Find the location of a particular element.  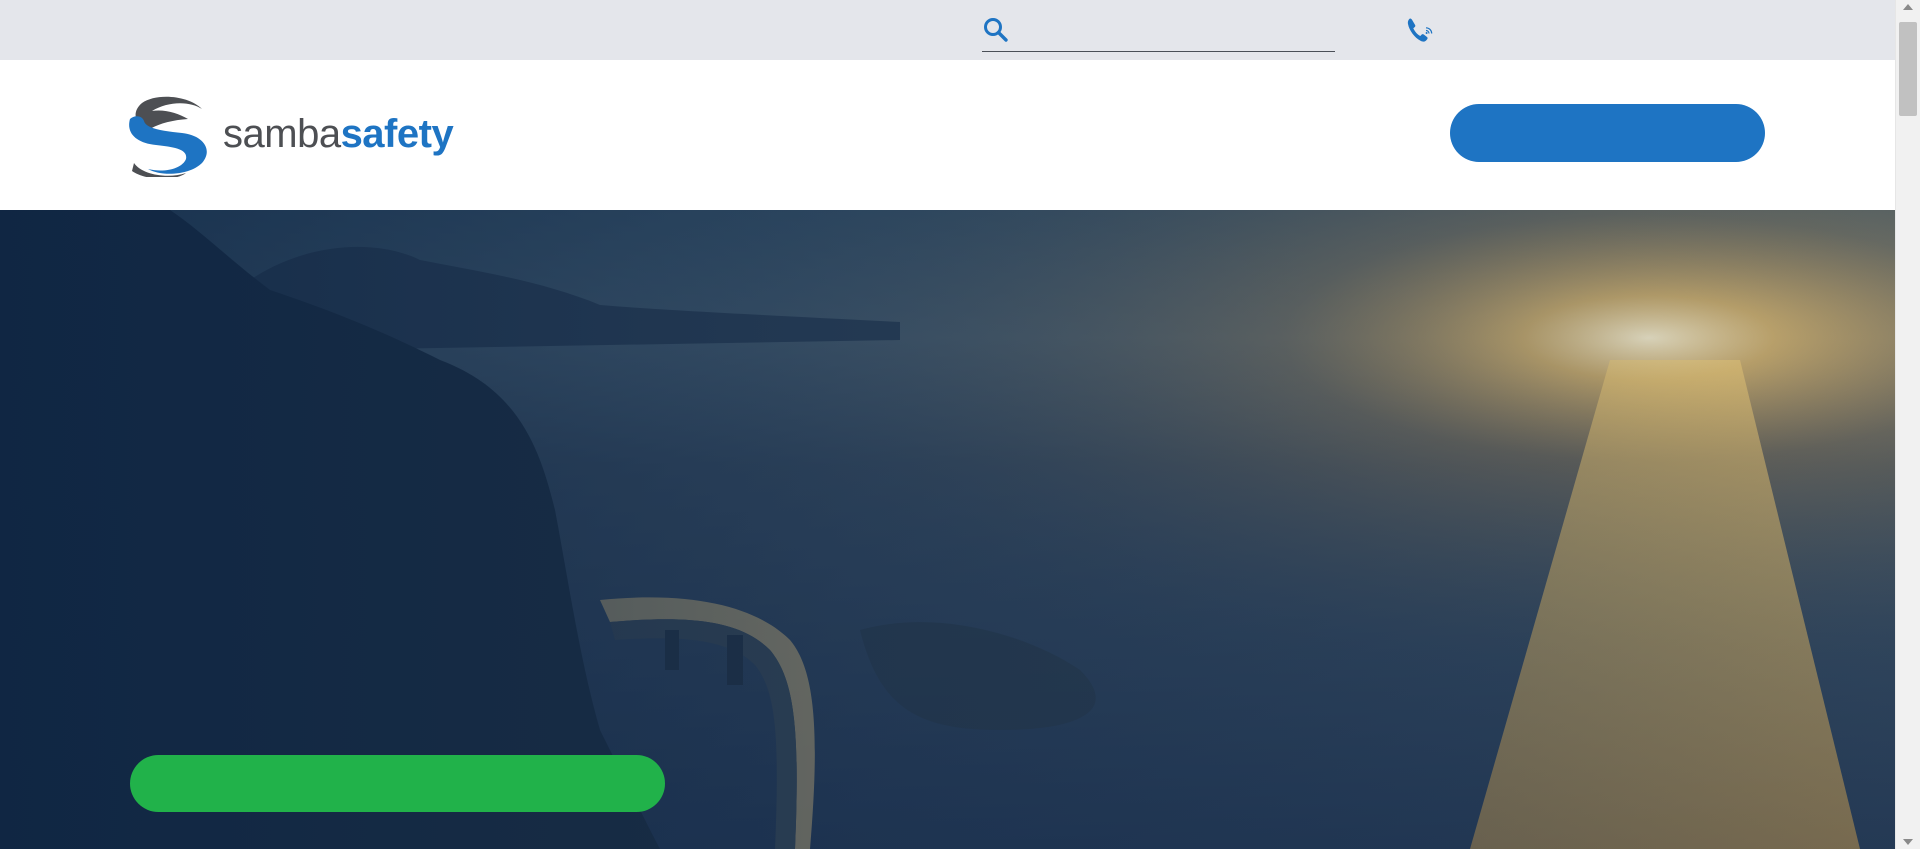

search-box is located at coordinates (1158, 33).